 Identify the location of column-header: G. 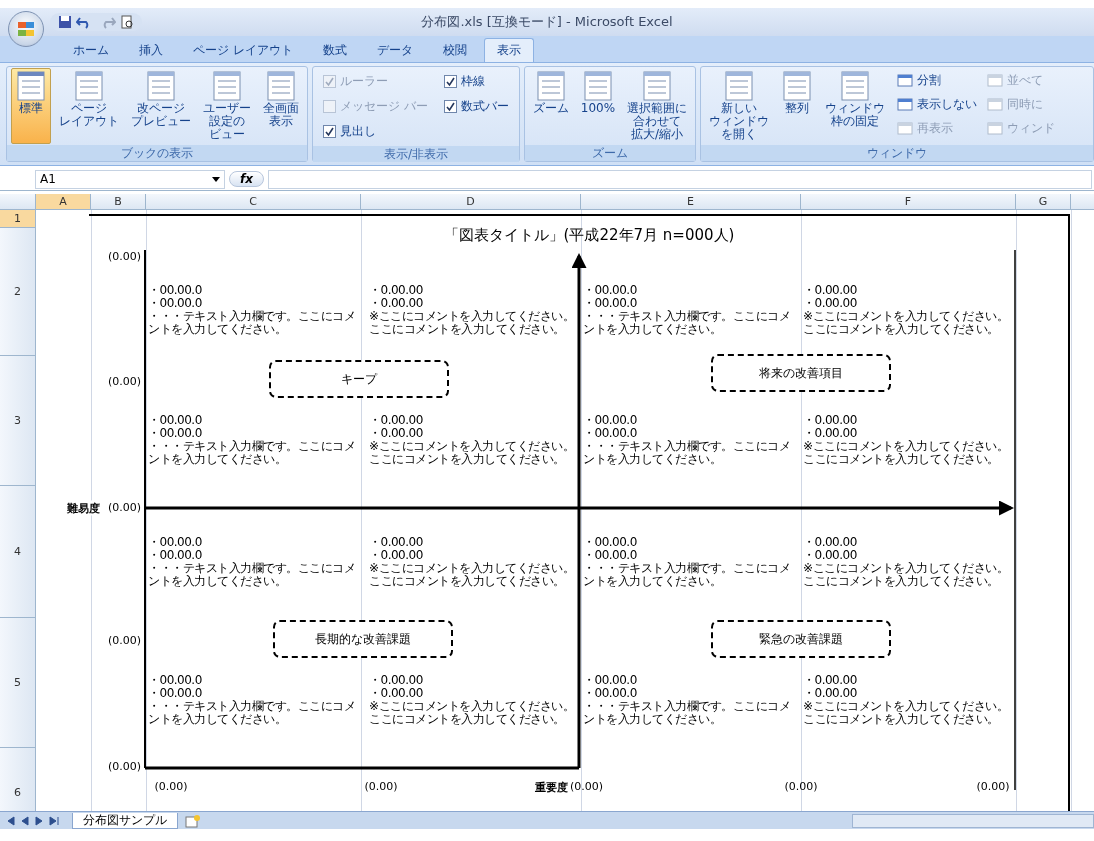
(1043, 201).